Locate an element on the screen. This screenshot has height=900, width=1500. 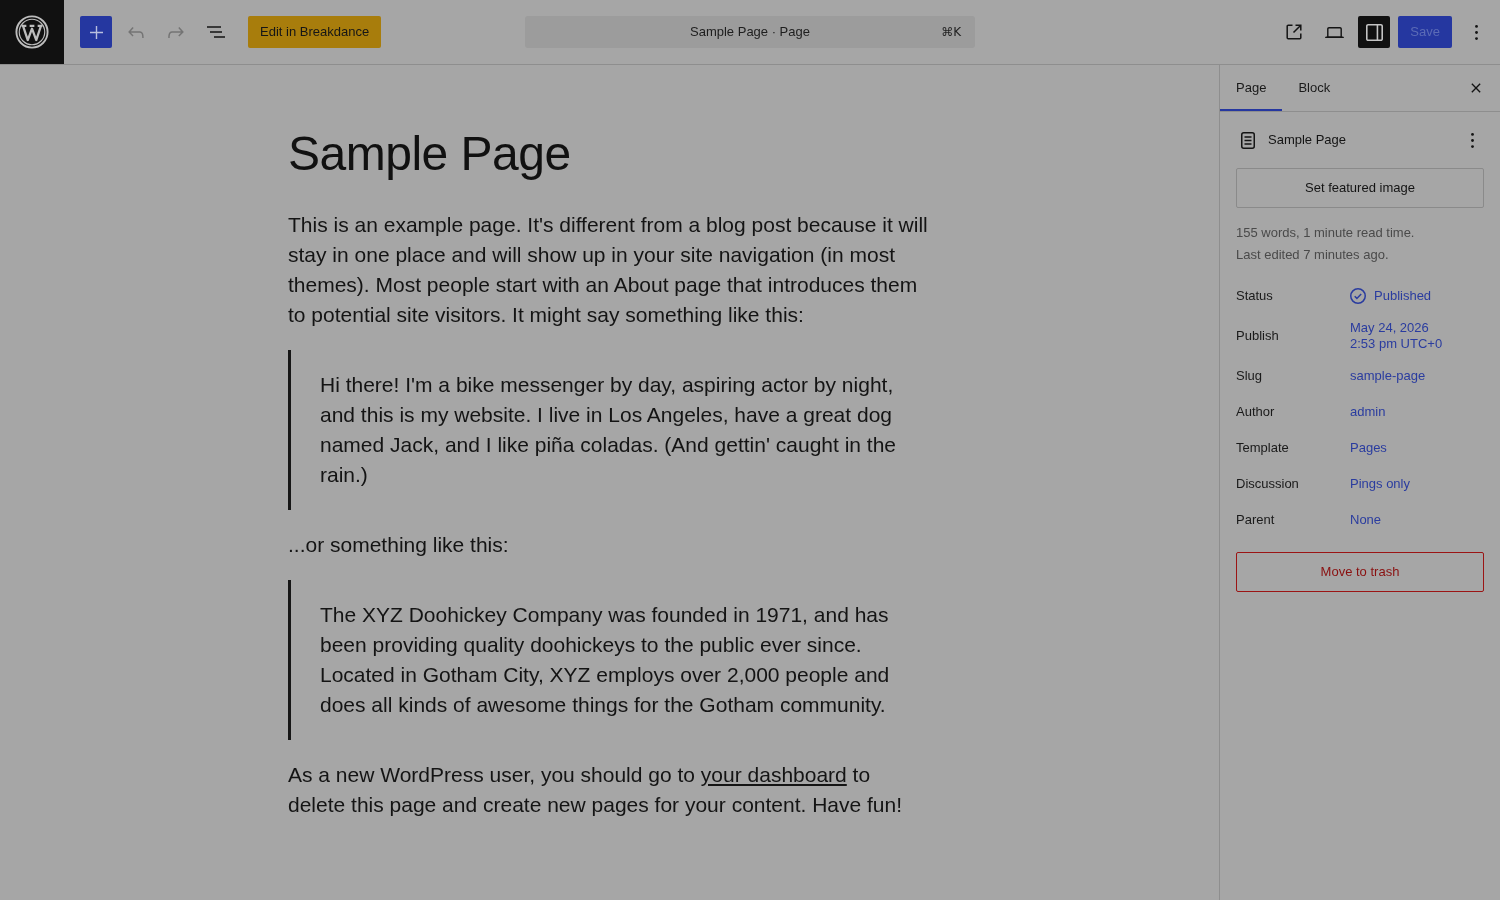
field-label: Discussion is located at coordinates (1268, 484).